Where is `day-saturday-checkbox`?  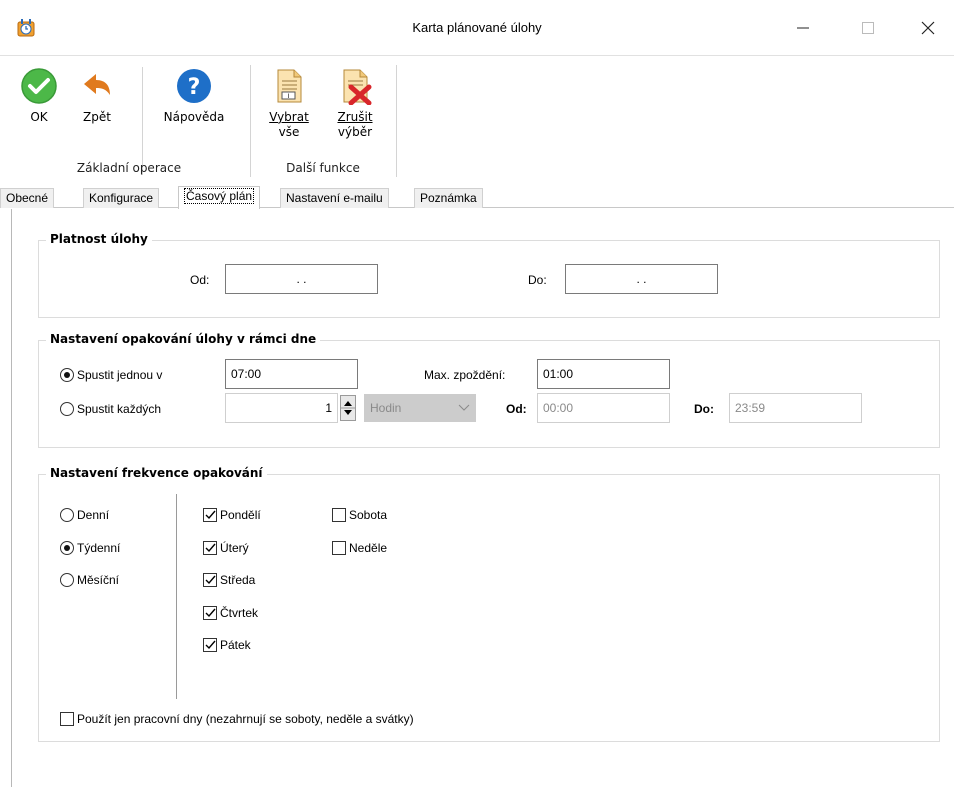 day-saturday-checkbox is located at coordinates (339, 515).